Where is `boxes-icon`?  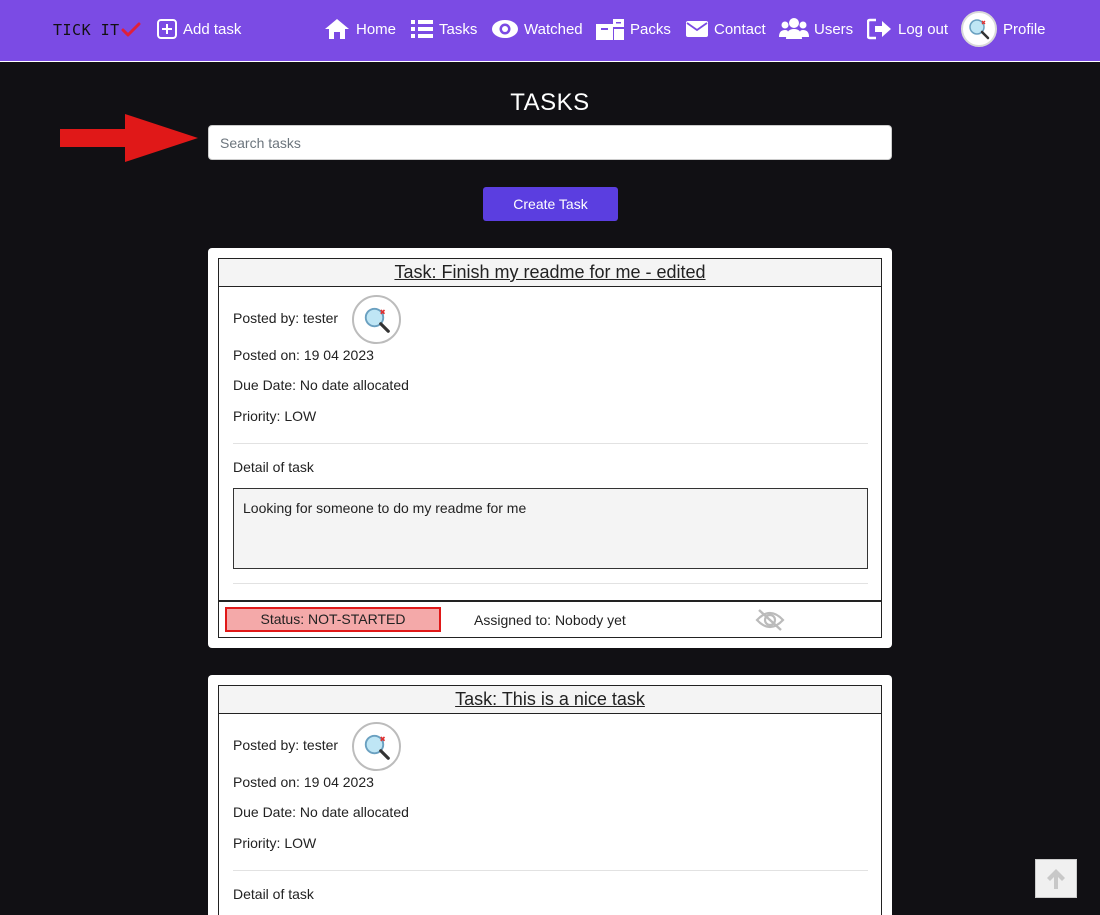 boxes-icon is located at coordinates (610, 29).